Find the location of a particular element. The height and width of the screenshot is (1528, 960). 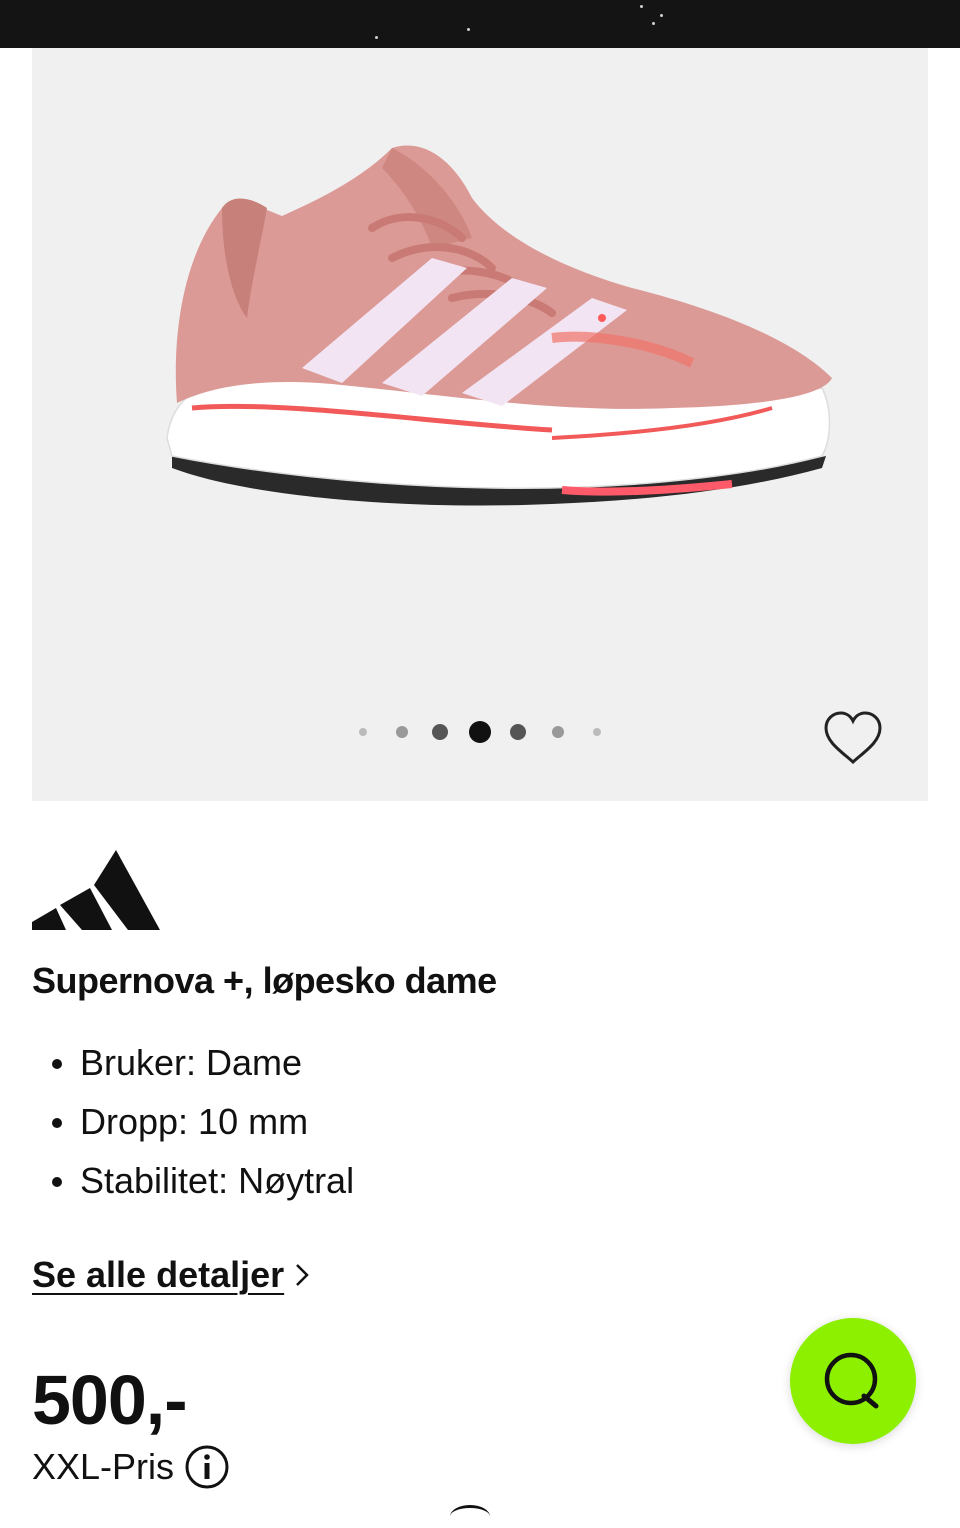

feature-item: Stabilitet: Nøytral is located at coordinates (193, 1187).